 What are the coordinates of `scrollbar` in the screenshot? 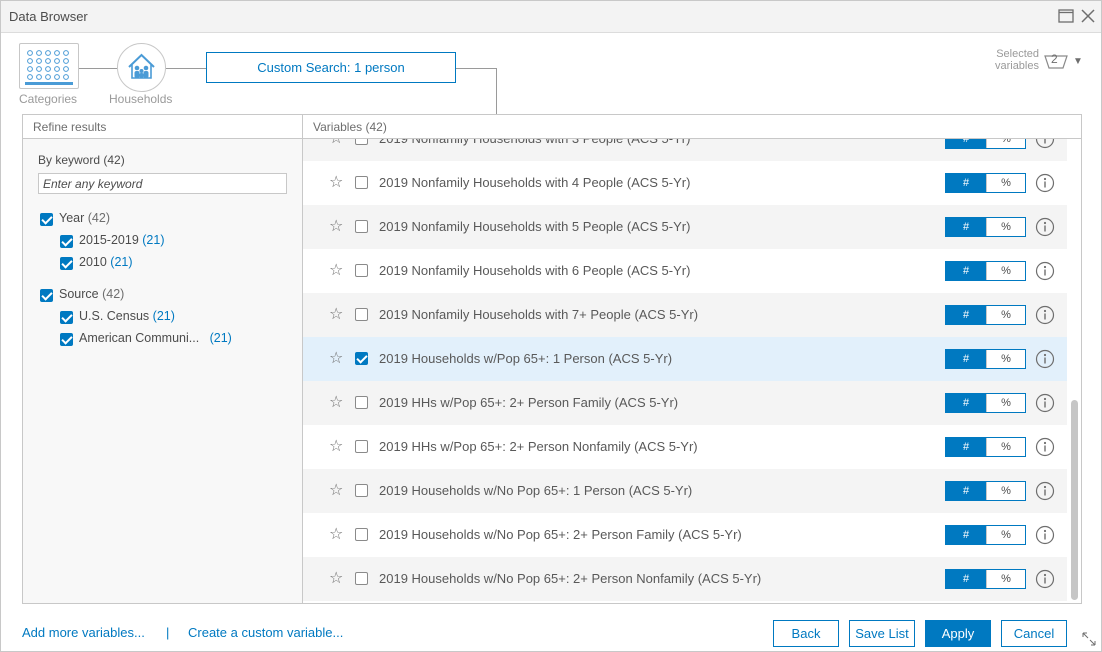 It's located at (1074, 500).